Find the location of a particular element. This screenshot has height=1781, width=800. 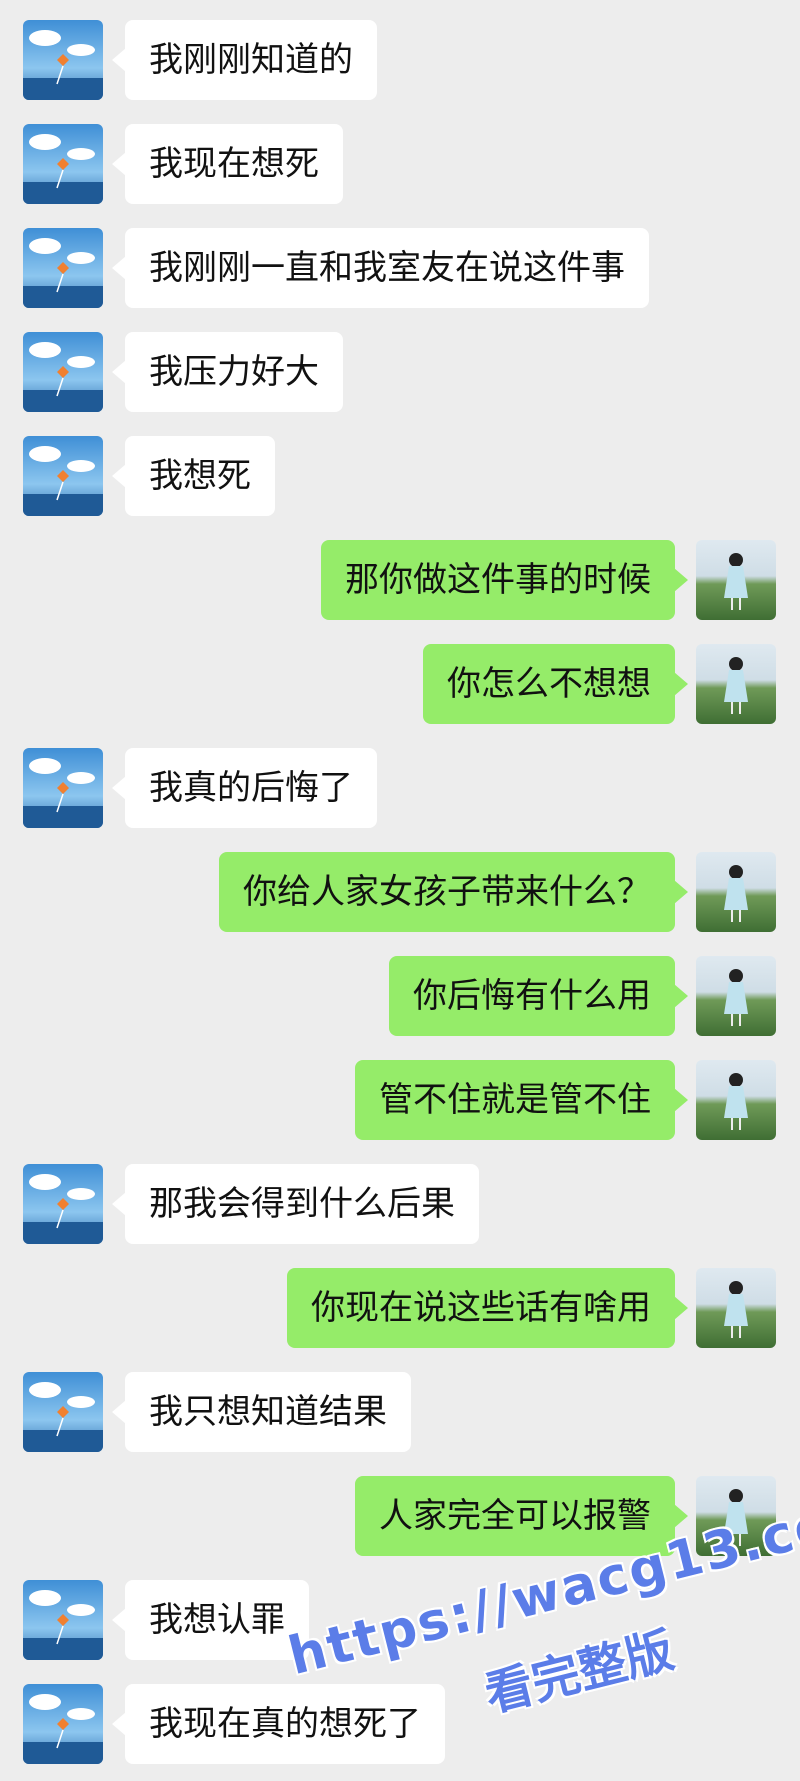

outgoing-message-bubble: 那你做这件事的时候 is located at coordinates (504, 580).